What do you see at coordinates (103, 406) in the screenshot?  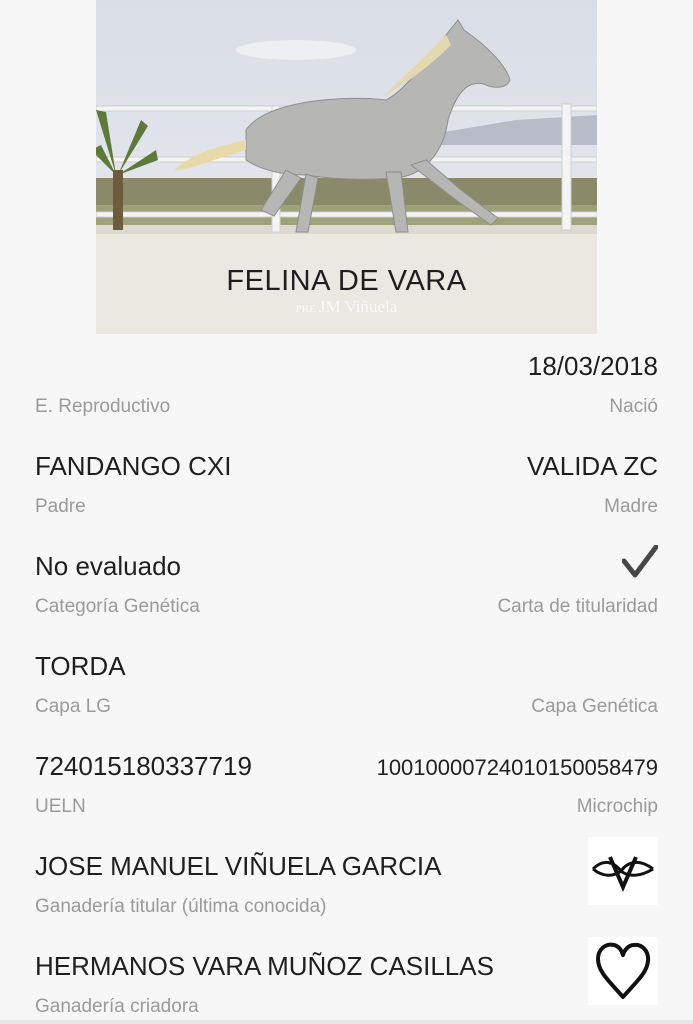 I see `reproductive-label: E. Reproductivo` at bounding box center [103, 406].